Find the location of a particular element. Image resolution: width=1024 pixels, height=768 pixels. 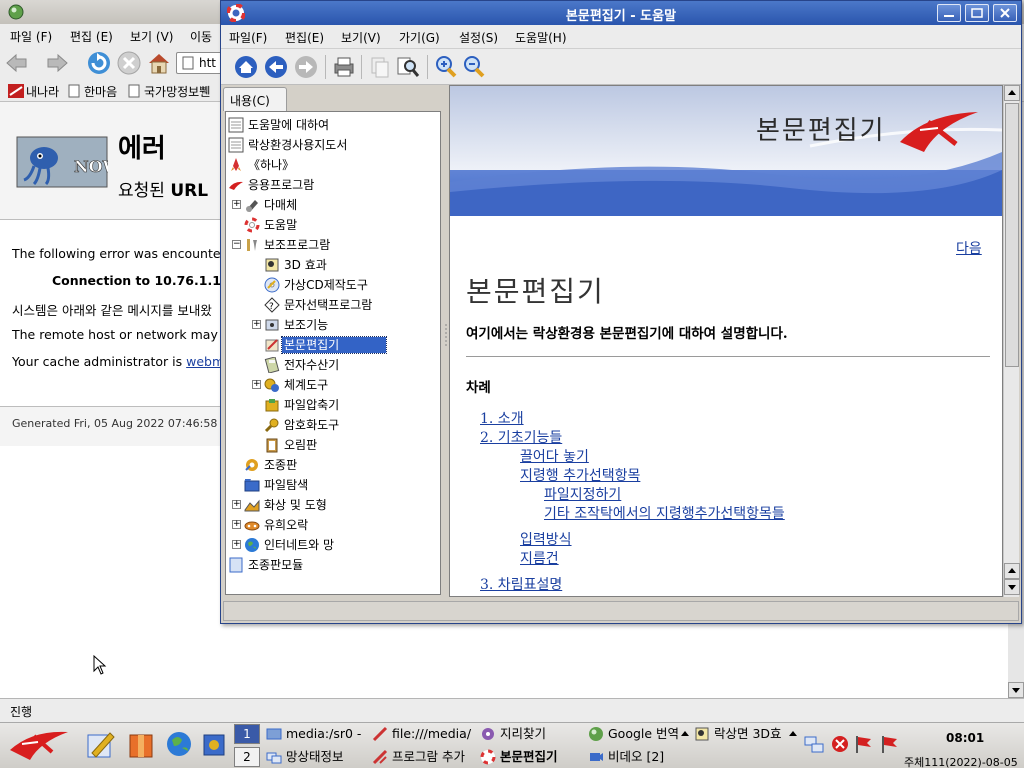

toc-link: 지령행 추가선택항목 is located at coordinates (580, 475).